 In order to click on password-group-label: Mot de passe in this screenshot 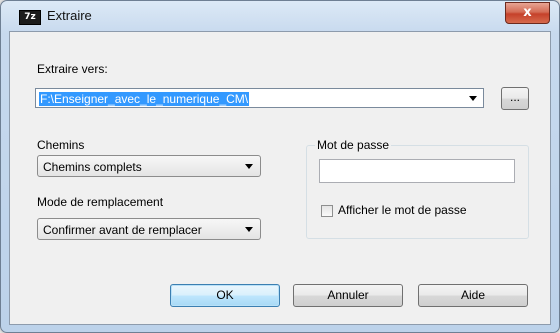, I will do `click(353, 145)`.